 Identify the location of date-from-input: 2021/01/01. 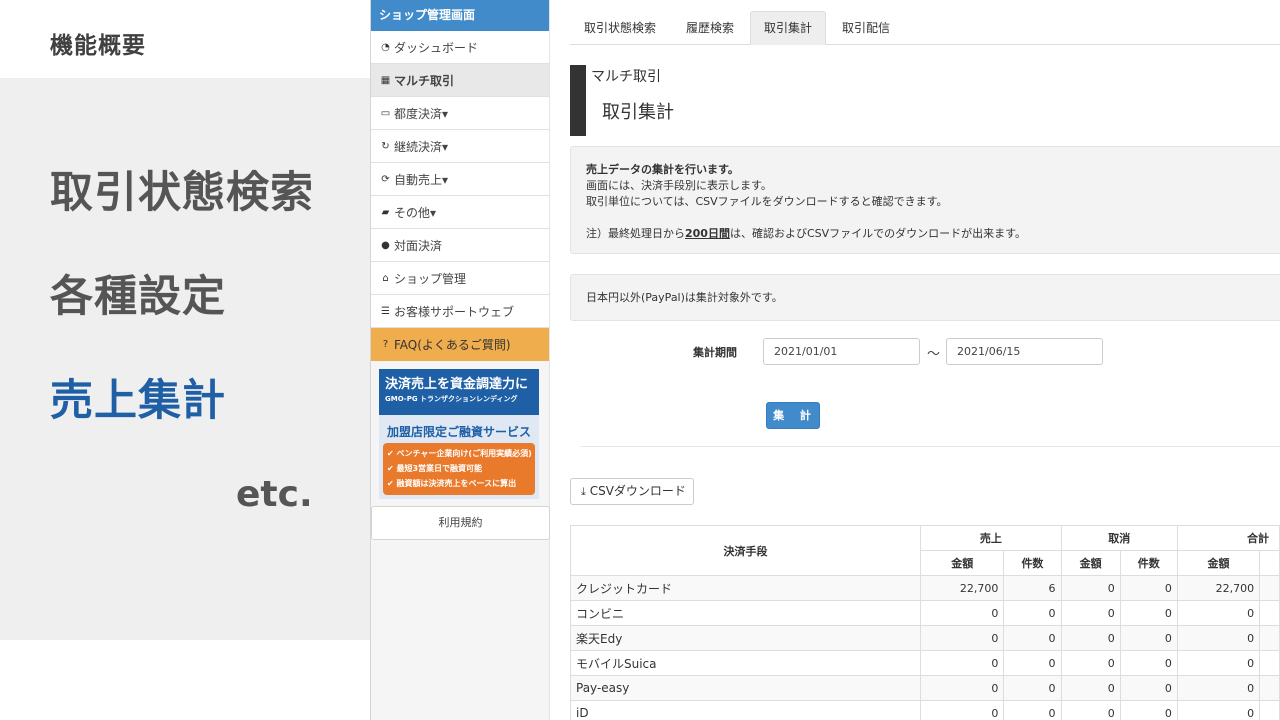
(841, 351).